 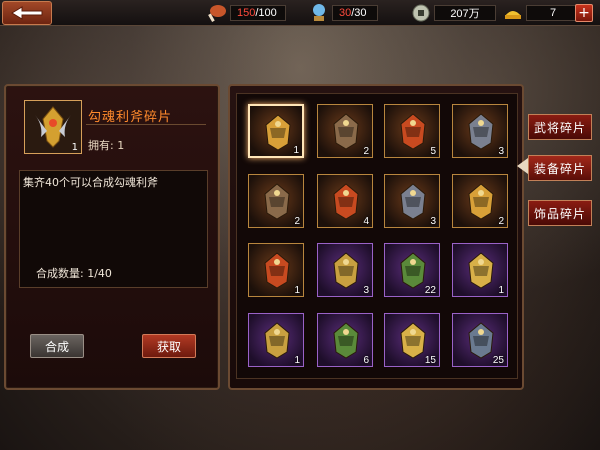 What do you see at coordinates (433, 151) in the screenshot?
I see `slot-qty: 5` at bounding box center [433, 151].